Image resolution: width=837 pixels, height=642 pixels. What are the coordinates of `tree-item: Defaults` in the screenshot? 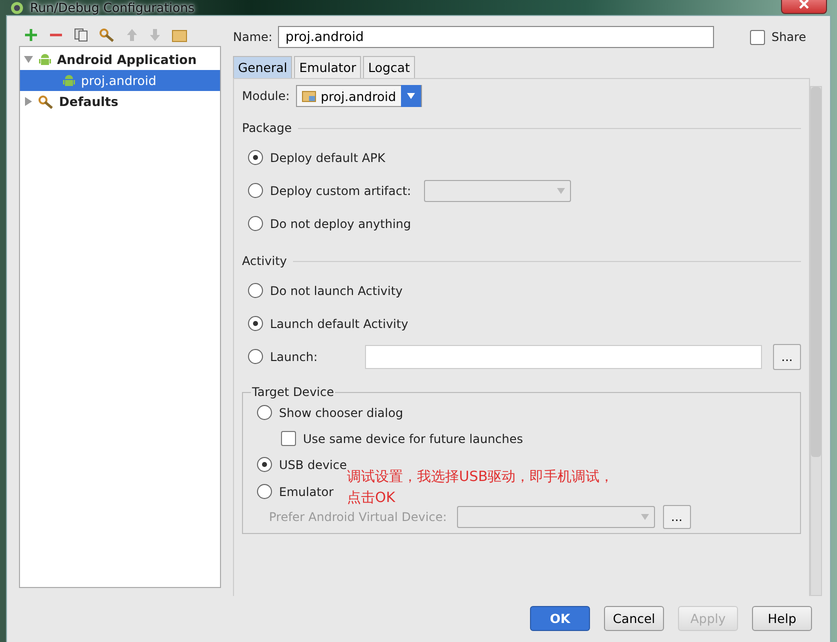 It's located at (120, 101).